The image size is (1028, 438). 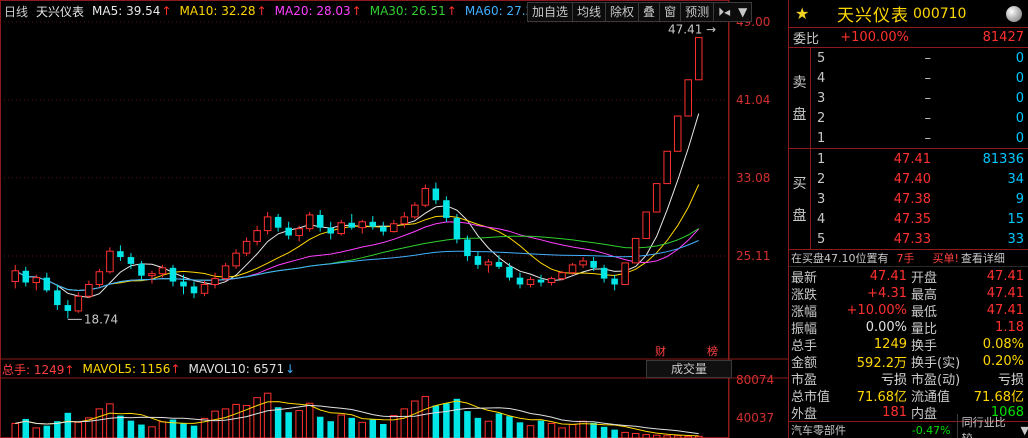 What do you see at coordinates (753, 139) in the screenshot?
I see `price-axis: 49.0041.0433.0825.11` at bounding box center [753, 139].